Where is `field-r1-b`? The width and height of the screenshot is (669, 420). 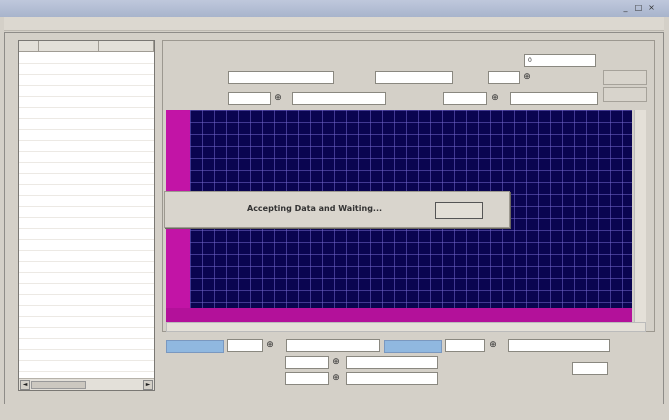 field-r1-b is located at coordinates (414, 77).